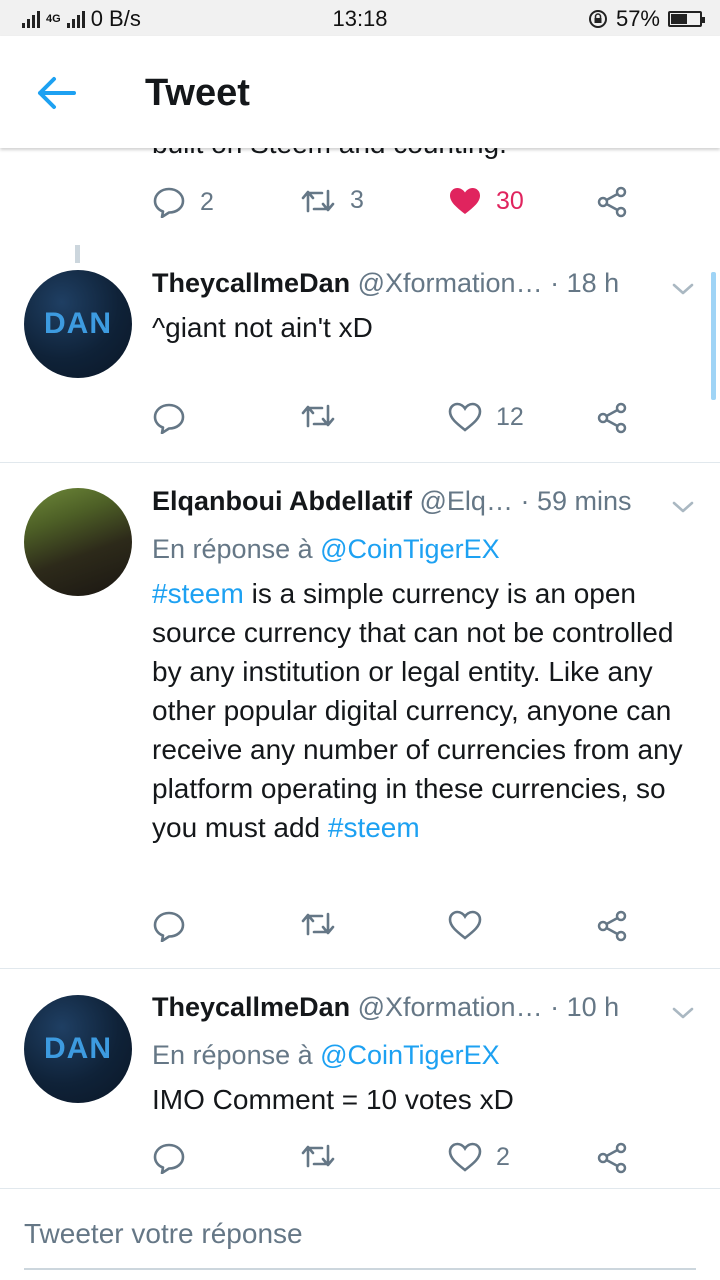 The image size is (720, 1280). What do you see at coordinates (333, 1099) in the screenshot?
I see `tweet-text: IMO Comment = 10 votes xD` at bounding box center [333, 1099].